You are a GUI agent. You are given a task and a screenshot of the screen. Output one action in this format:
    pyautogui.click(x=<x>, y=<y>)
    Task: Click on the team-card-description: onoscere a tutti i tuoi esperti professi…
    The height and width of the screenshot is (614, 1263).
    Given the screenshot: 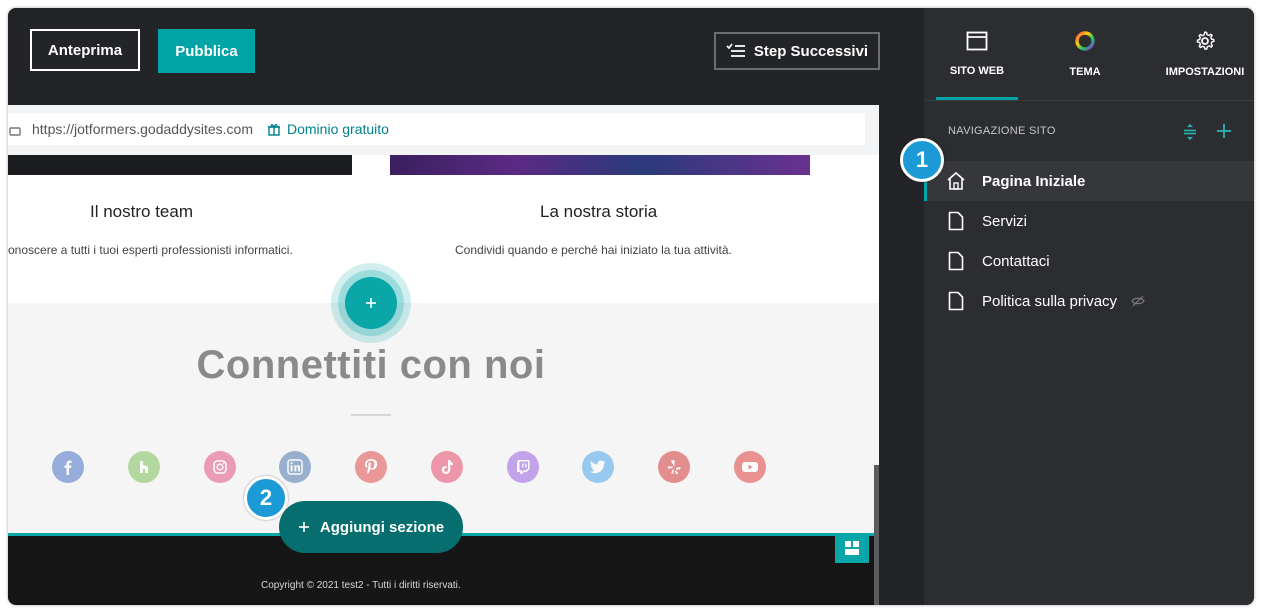 What is the action you would take?
    pyautogui.click(x=150, y=250)
    